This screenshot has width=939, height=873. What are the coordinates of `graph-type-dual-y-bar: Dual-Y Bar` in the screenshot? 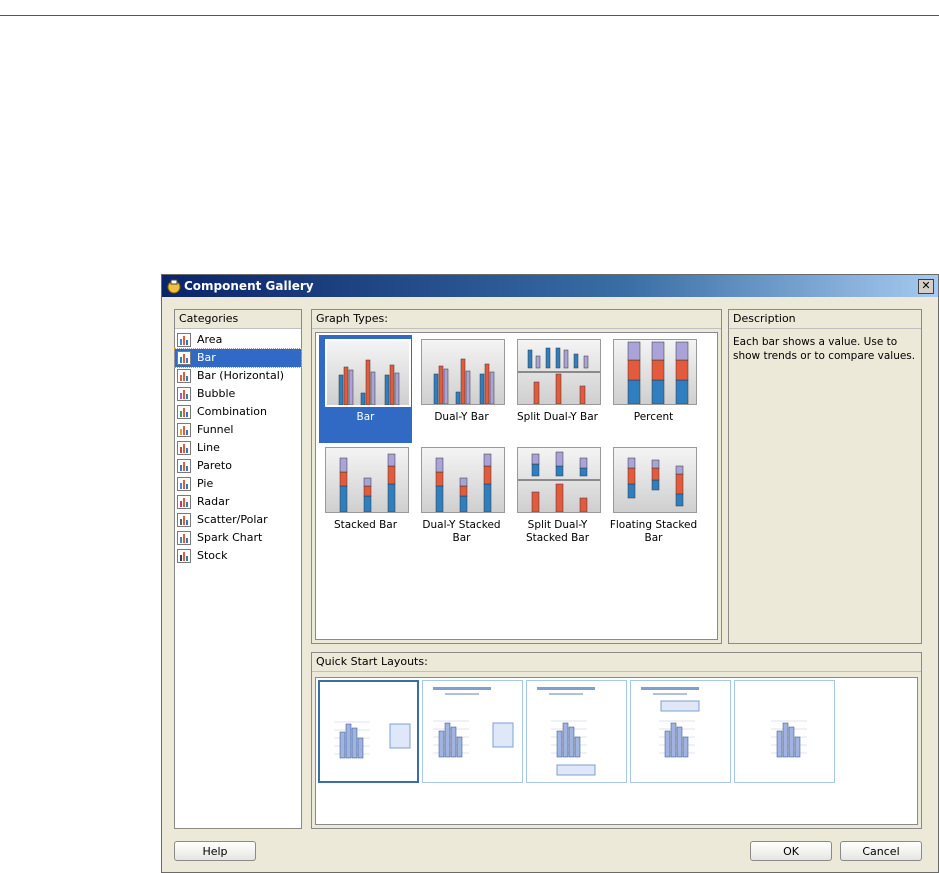 It's located at (461, 389).